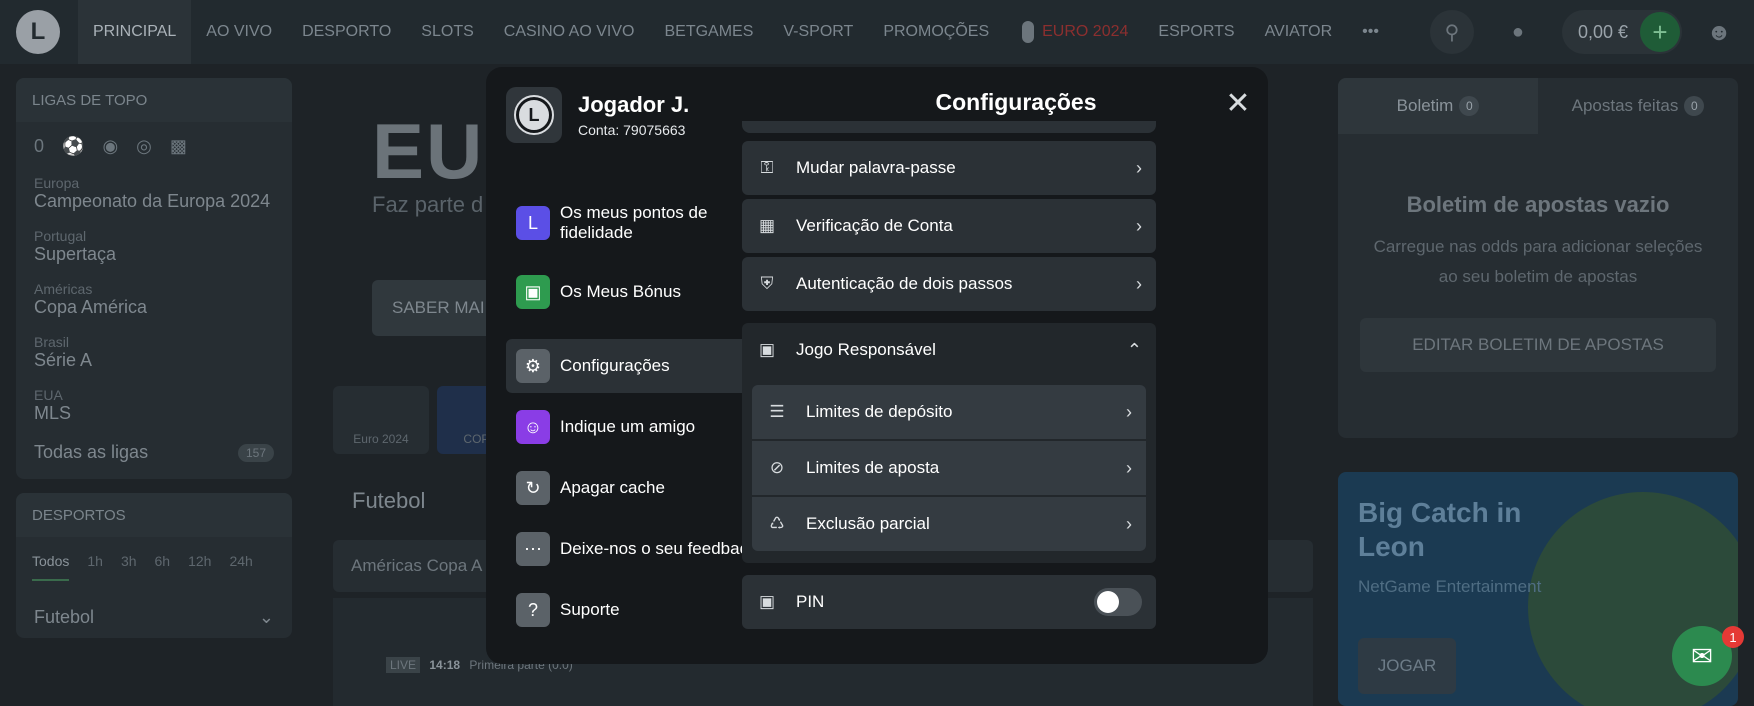 This screenshot has height=706, width=1754. What do you see at coordinates (1299, 32) in the screenshot?
I see `nav-aviator: AVIATOR` at bounding box center [1299, 32].